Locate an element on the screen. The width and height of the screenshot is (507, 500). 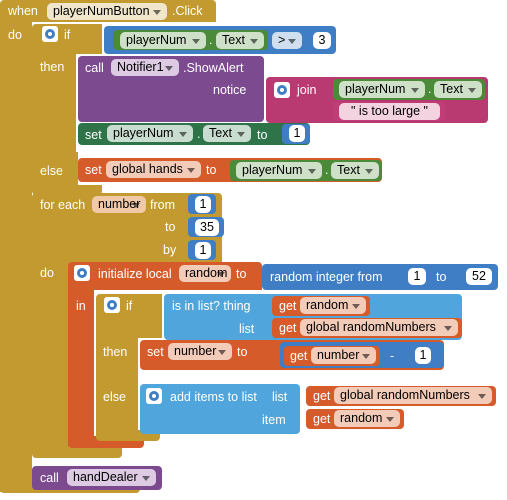
random-to-label: to is located at coordinates (441, 277).